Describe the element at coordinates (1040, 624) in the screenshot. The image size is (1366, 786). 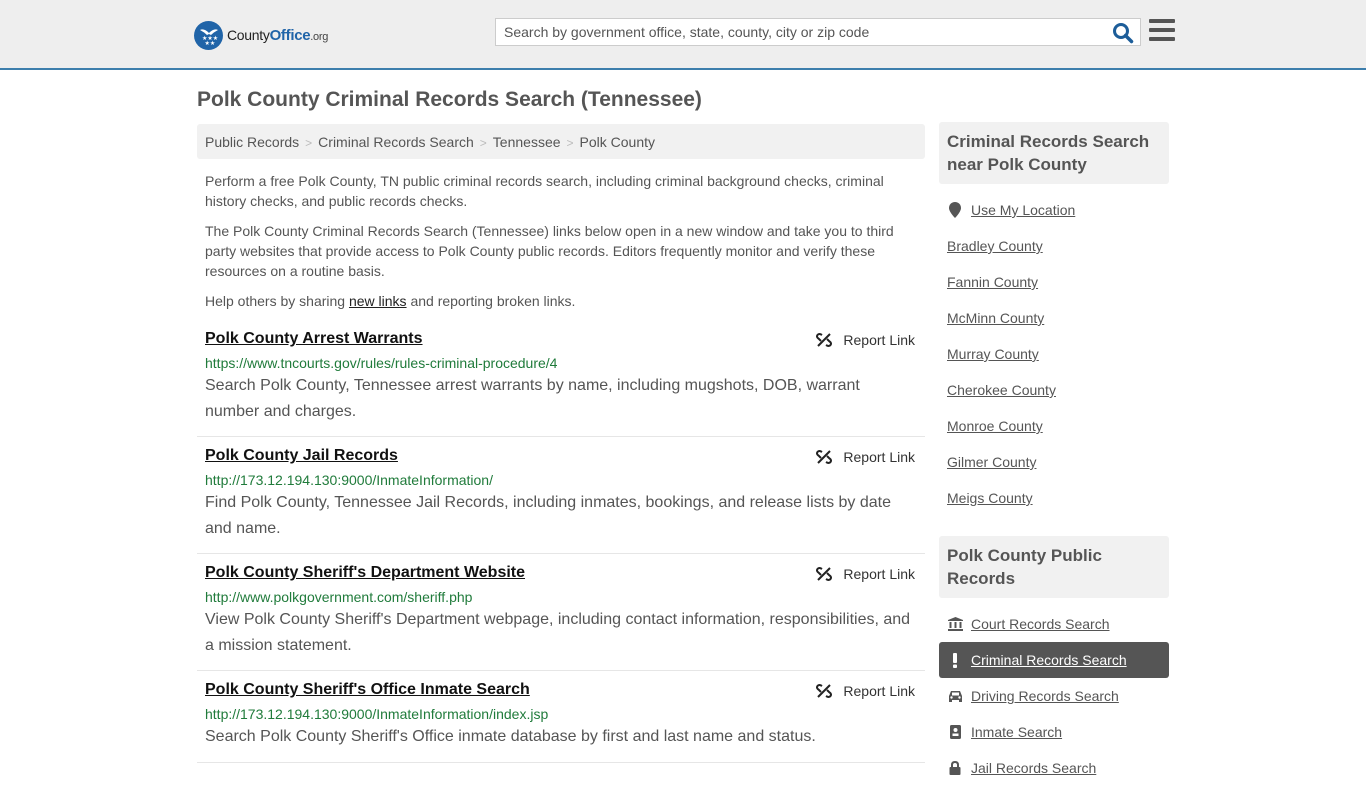
I see `sidebar-link-label: Court Records Search` at that location.